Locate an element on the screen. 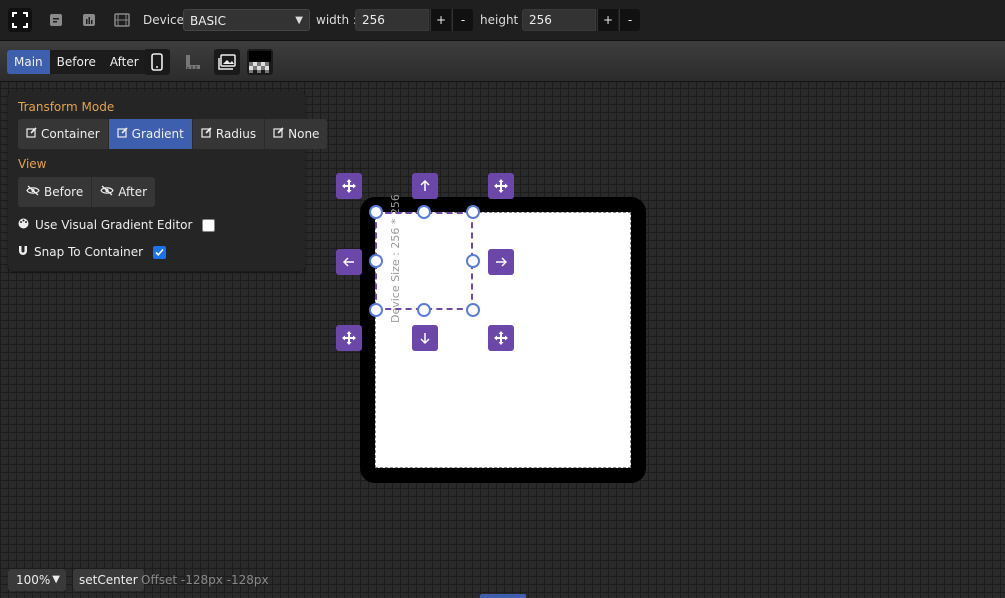 The width and height of the screenshot is (1005, 598). transform-container-label: Container is located at coordinates (70, 134).